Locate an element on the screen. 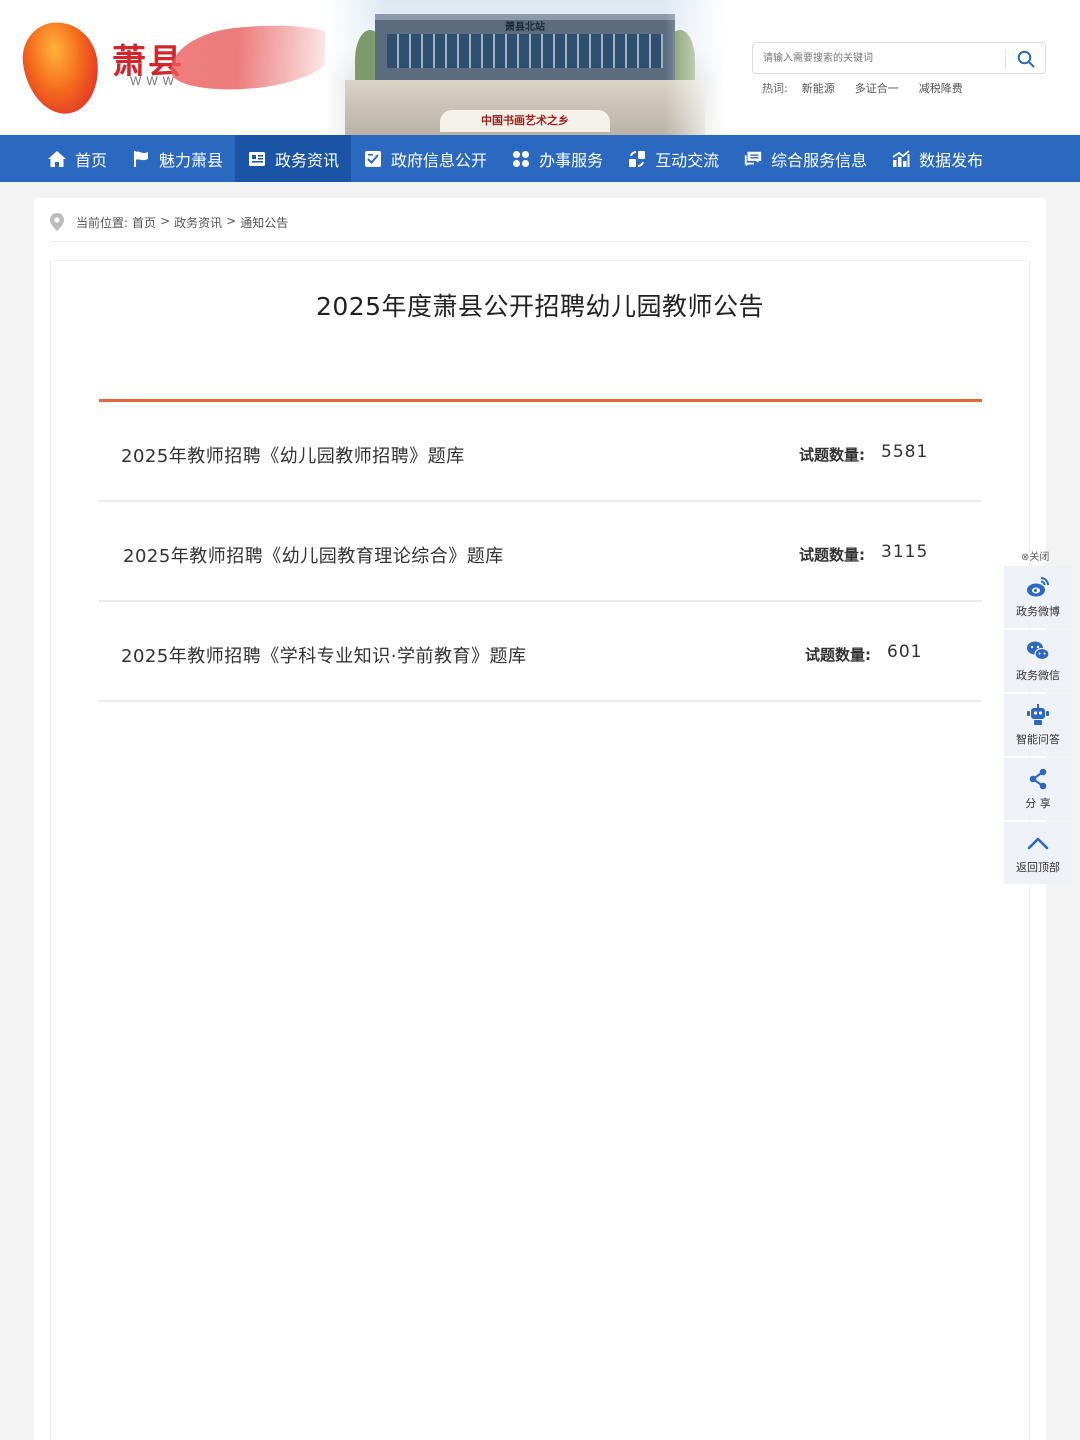 Image resolution: width=1080 pixels, height=1440 pixels. nav-item-label: 首页 is located at coordinates (91, 160).